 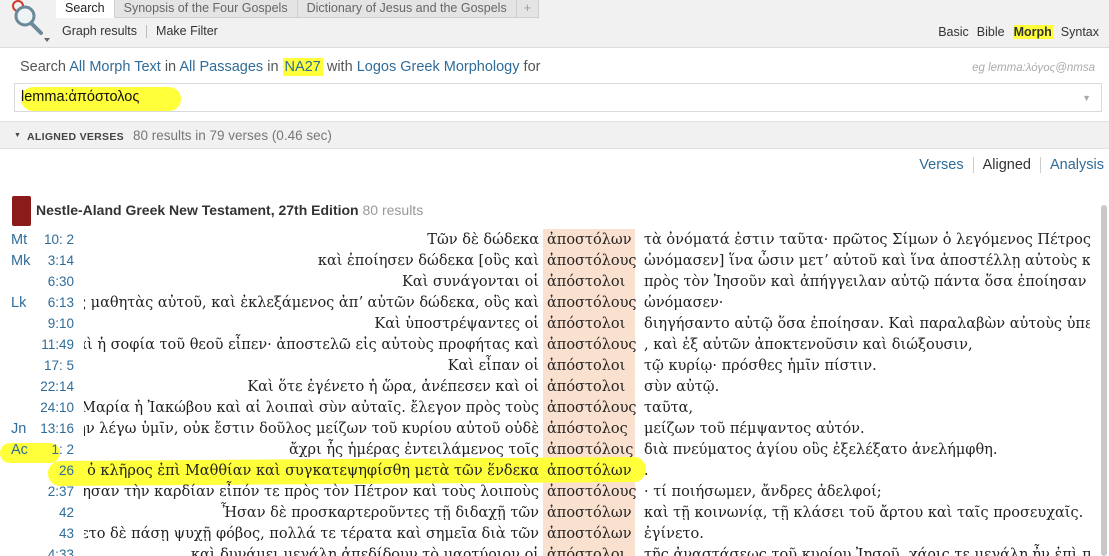 I want to click on context-before-clip: καὶ ἐποίησεν δώδεκα [οὓς καὶ, so click(x=311, y=260).